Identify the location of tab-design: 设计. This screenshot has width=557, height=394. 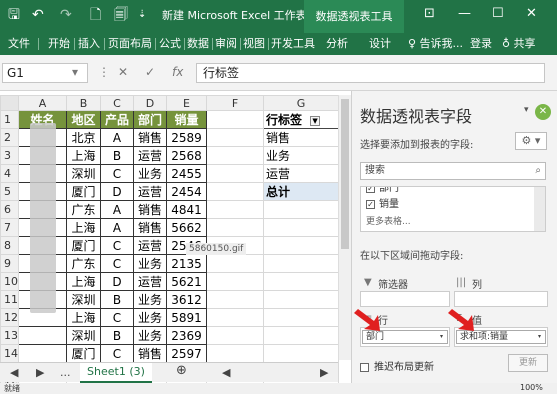
(380, 44).